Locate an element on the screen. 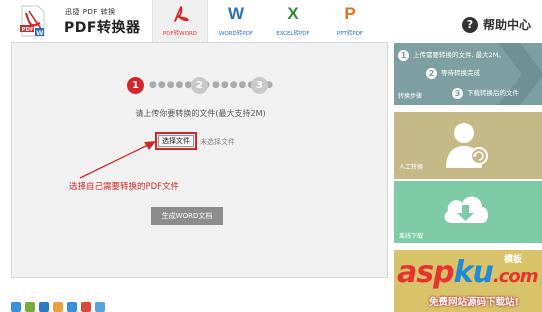  manual-conversion-card: 人工转换 is located at coordinates (468, 145).